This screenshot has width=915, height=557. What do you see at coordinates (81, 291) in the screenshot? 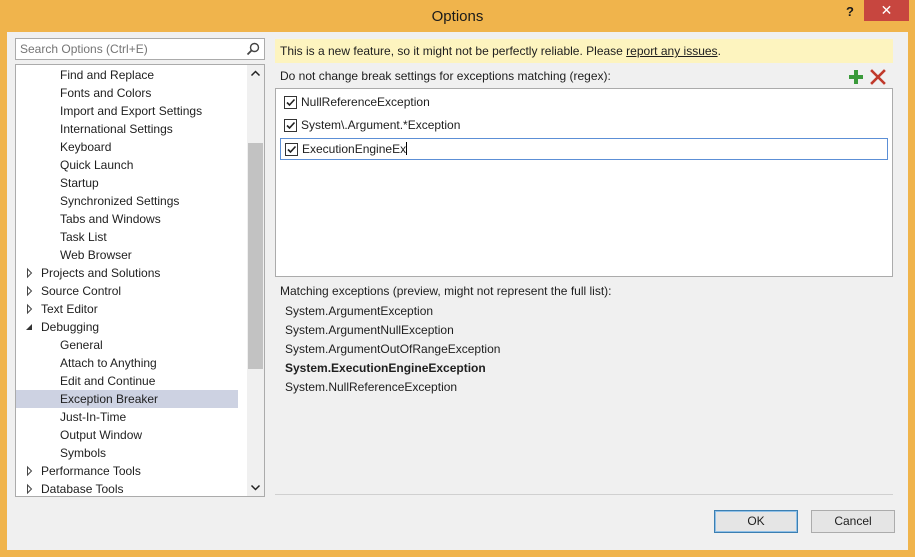
I see `tree-item-label: Source Control` at bounding box center [81, 291].